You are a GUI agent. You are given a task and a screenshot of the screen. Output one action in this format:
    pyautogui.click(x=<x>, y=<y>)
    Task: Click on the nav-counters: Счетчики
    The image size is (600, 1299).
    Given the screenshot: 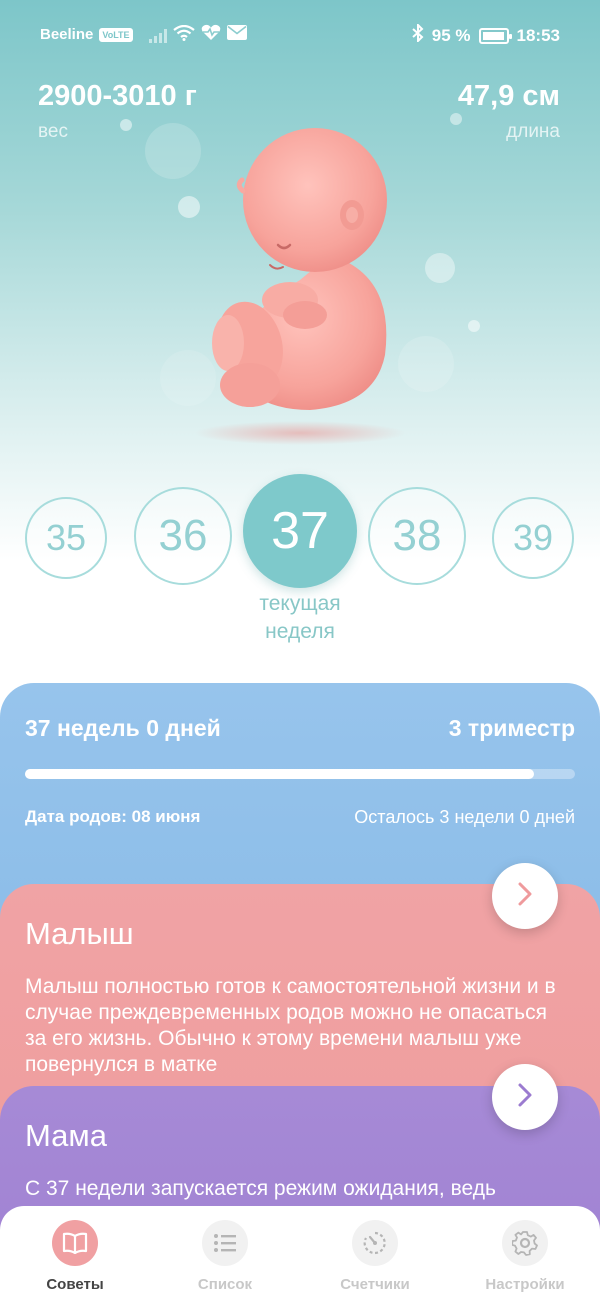 What is the action you would take?
    pyautogui.click(x=375, y=1256)
    